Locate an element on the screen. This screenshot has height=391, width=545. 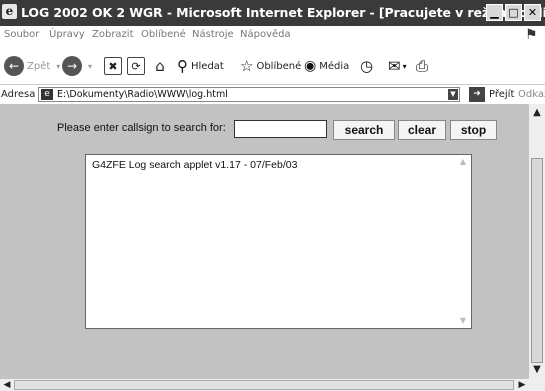
home-icon: ⌂ is located at coordinates (160, 66).